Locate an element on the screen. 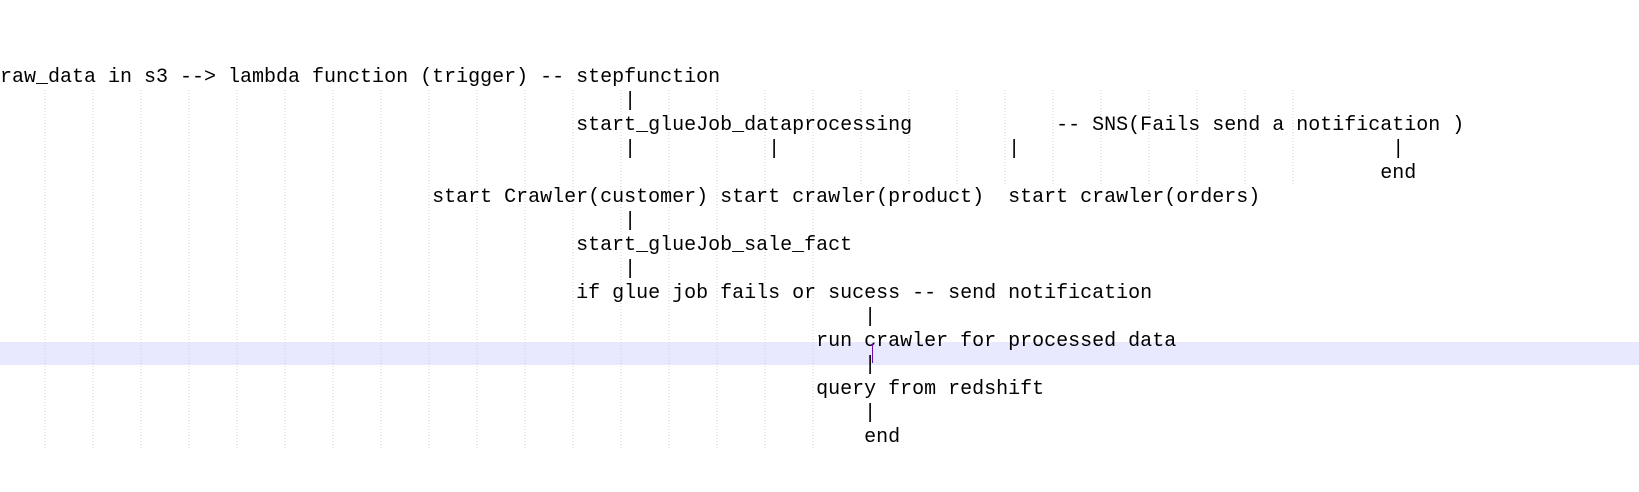  text-caret is located at coordinates (872, 353).